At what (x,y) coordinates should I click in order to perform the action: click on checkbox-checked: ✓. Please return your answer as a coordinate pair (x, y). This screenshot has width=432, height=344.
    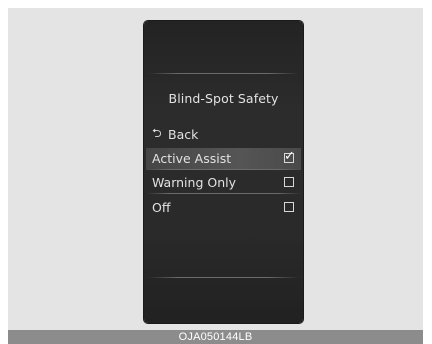
    Looking at the image, I should click on (289, 156).